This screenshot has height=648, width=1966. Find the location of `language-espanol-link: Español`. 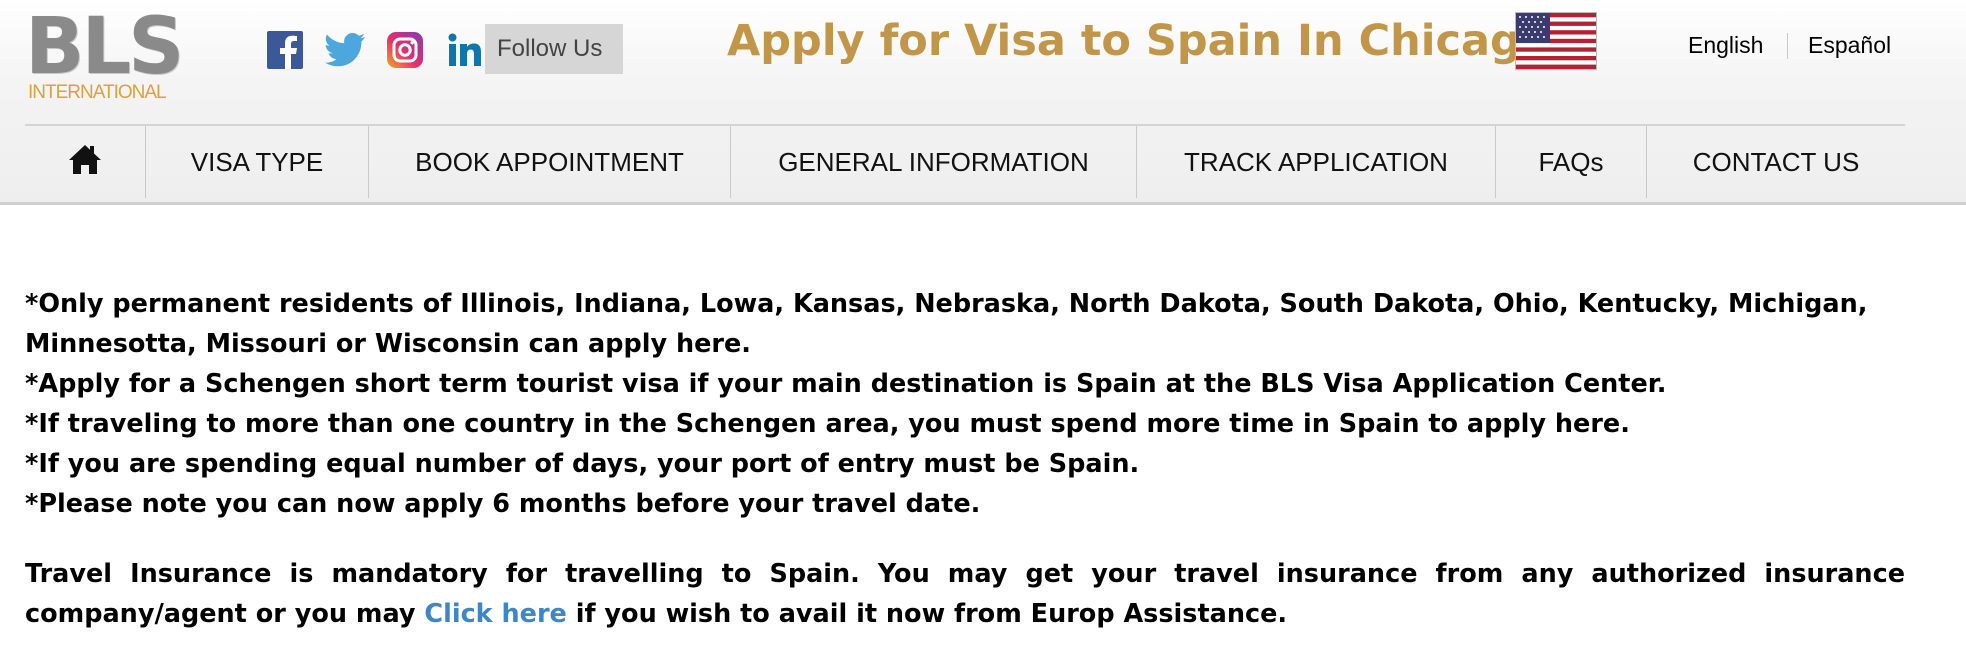

language-espanol-link: Español is located at coordinates (1849, 45).